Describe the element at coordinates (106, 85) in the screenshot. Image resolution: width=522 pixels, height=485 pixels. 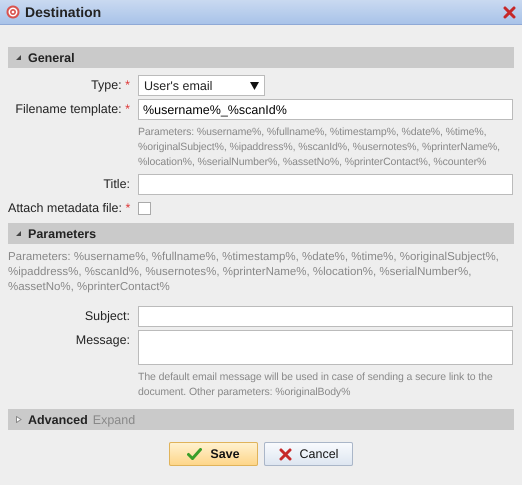
I see `field-label: Type:` at that location.